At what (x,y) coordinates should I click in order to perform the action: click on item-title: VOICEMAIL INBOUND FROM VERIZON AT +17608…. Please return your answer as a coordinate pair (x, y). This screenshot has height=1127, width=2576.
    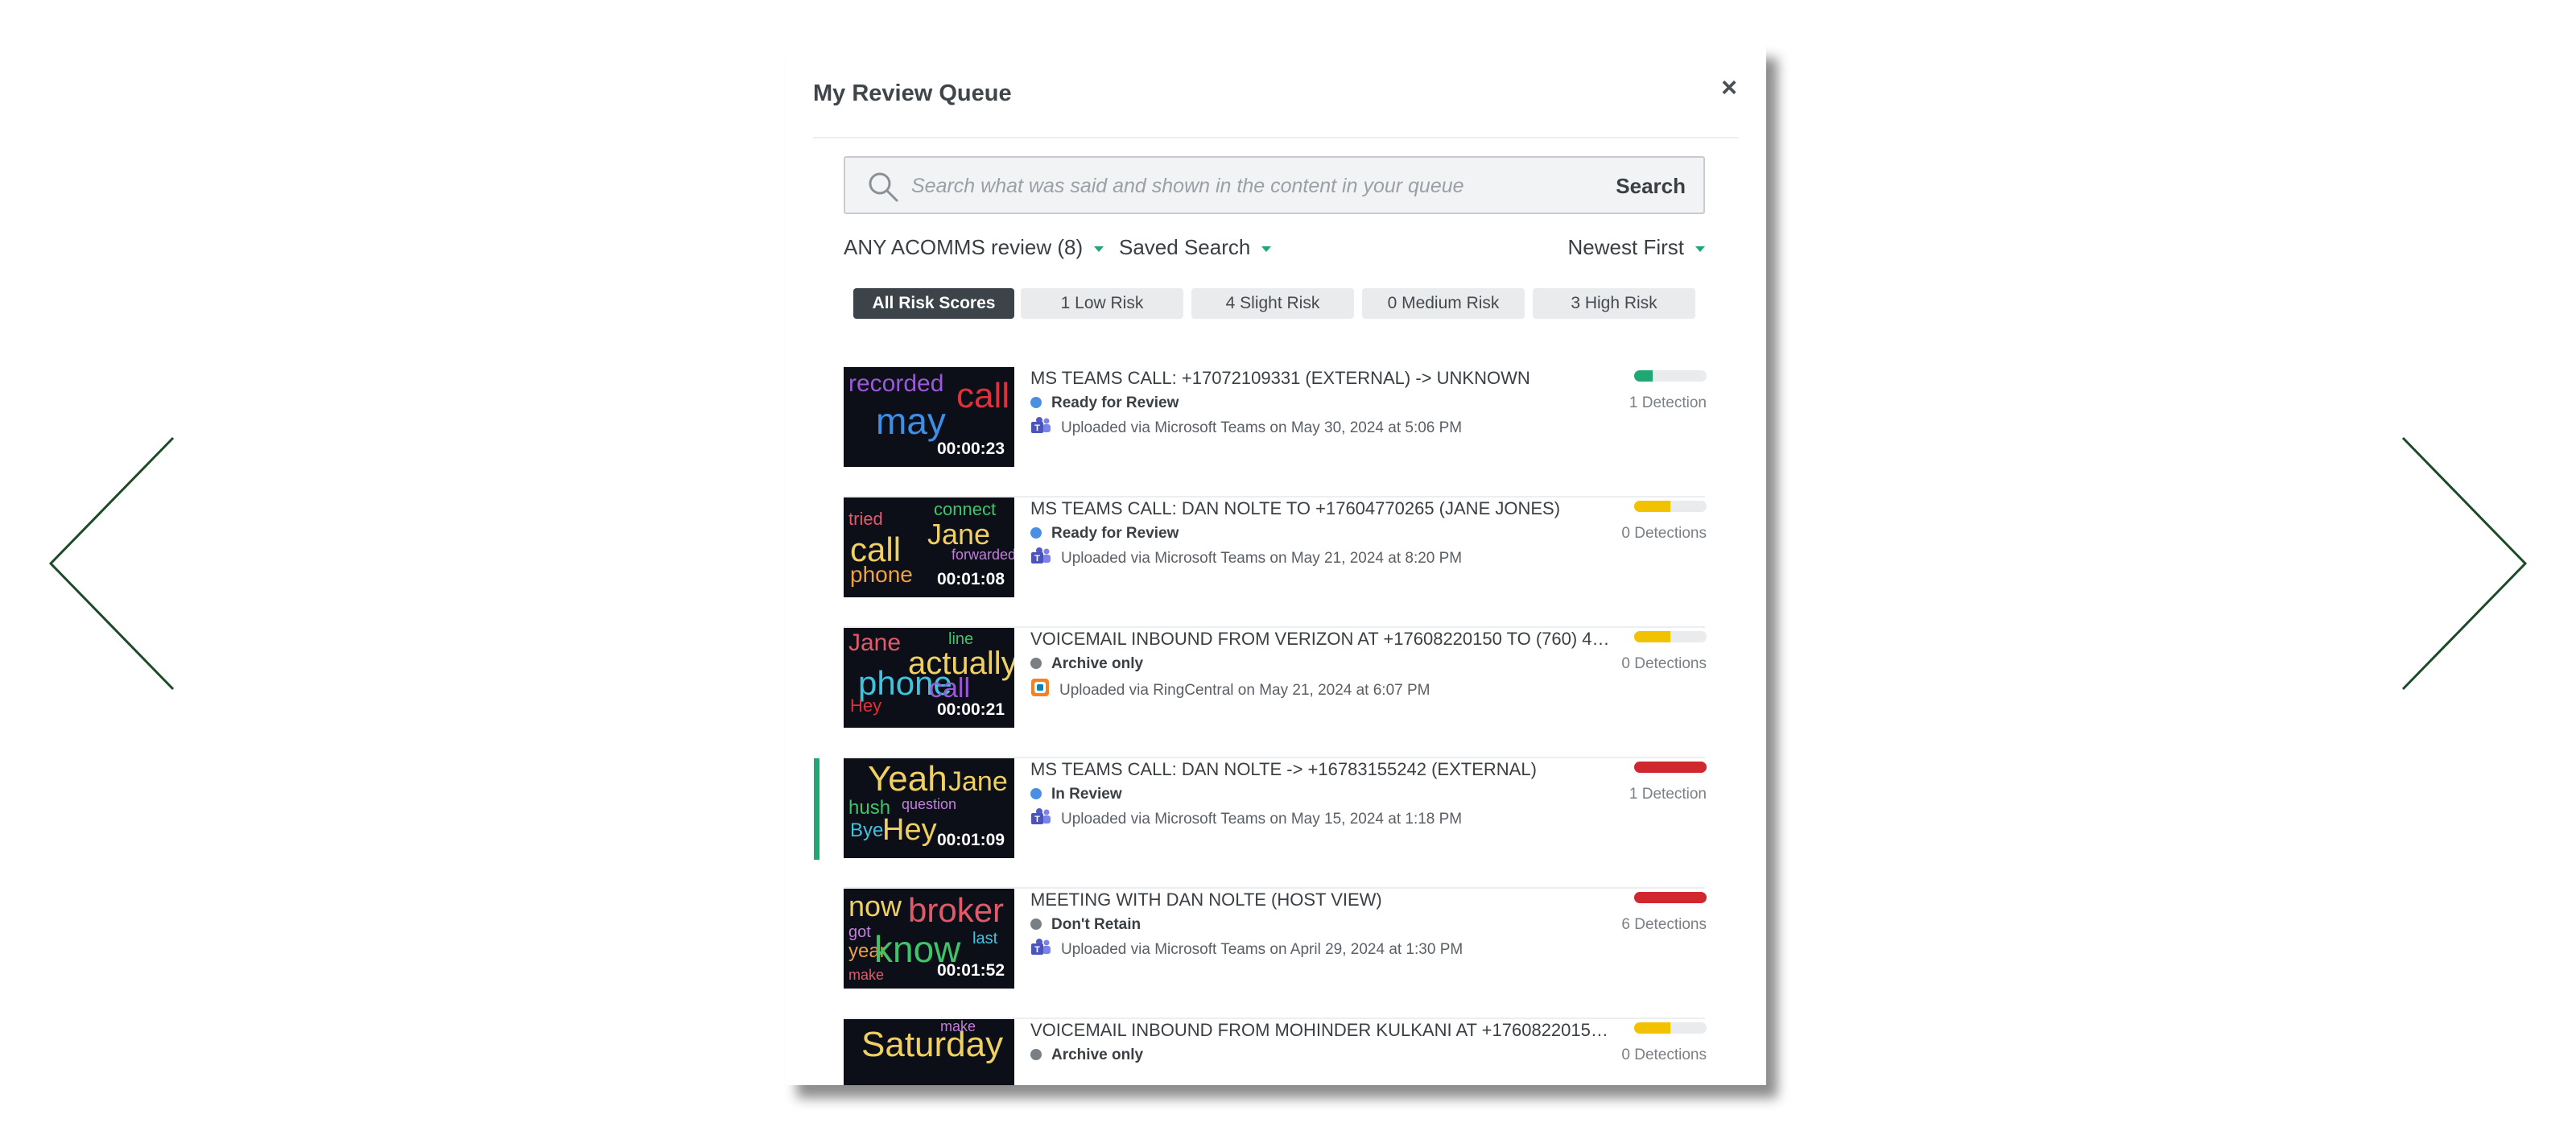
    Looking at the image, I should click on (1320, 639).